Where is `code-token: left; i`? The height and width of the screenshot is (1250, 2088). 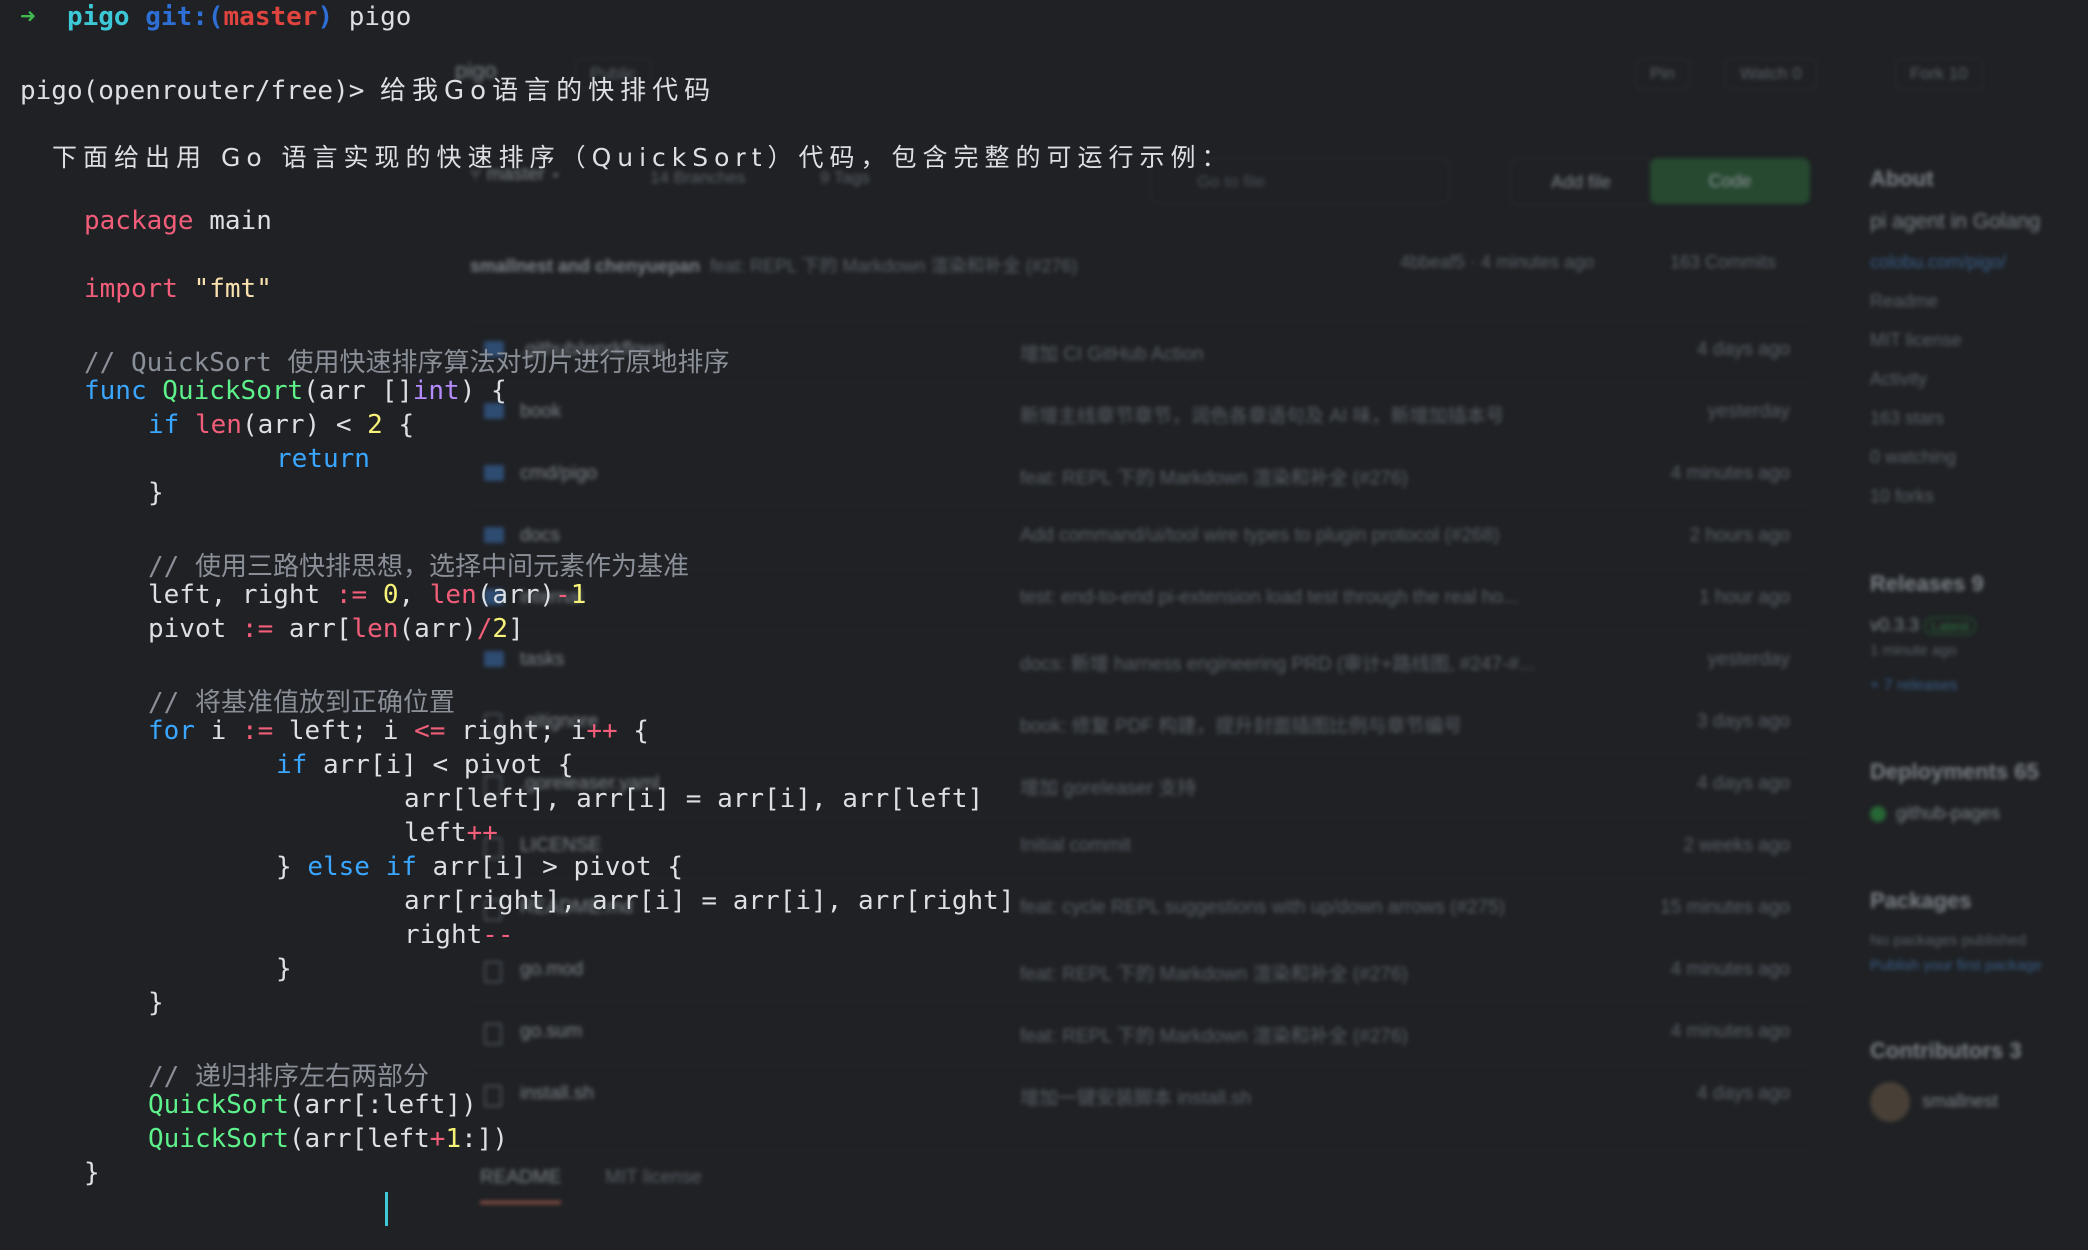 code-token: left; i is located at coordinates (344, 731).